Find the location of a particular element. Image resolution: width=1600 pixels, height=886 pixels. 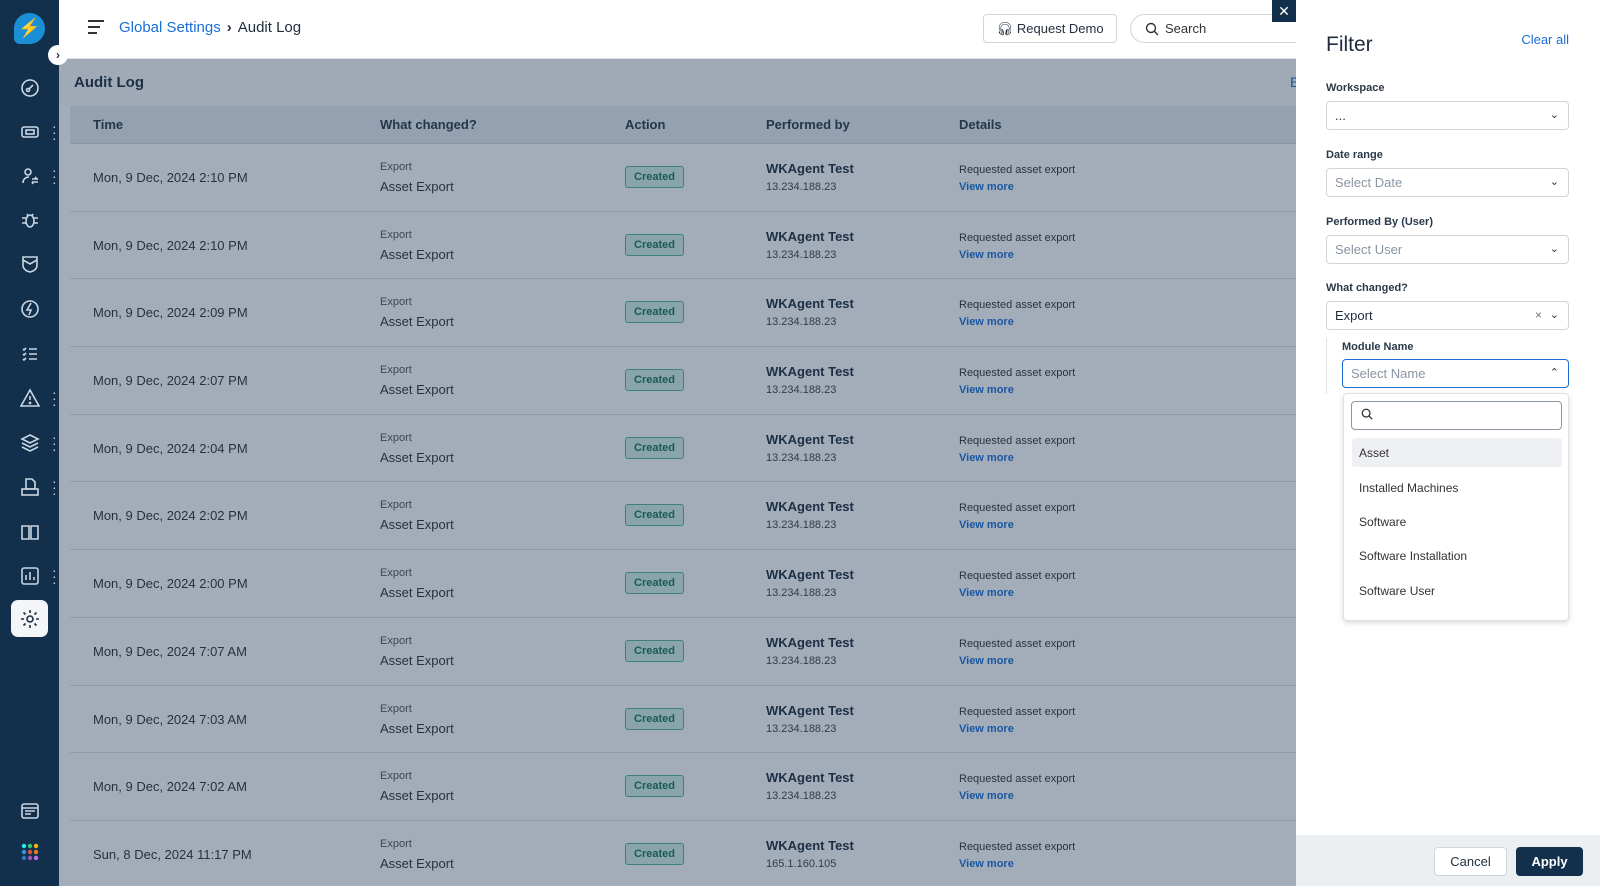

module-name-label: Module Name is located at coordinates (1378, 347).